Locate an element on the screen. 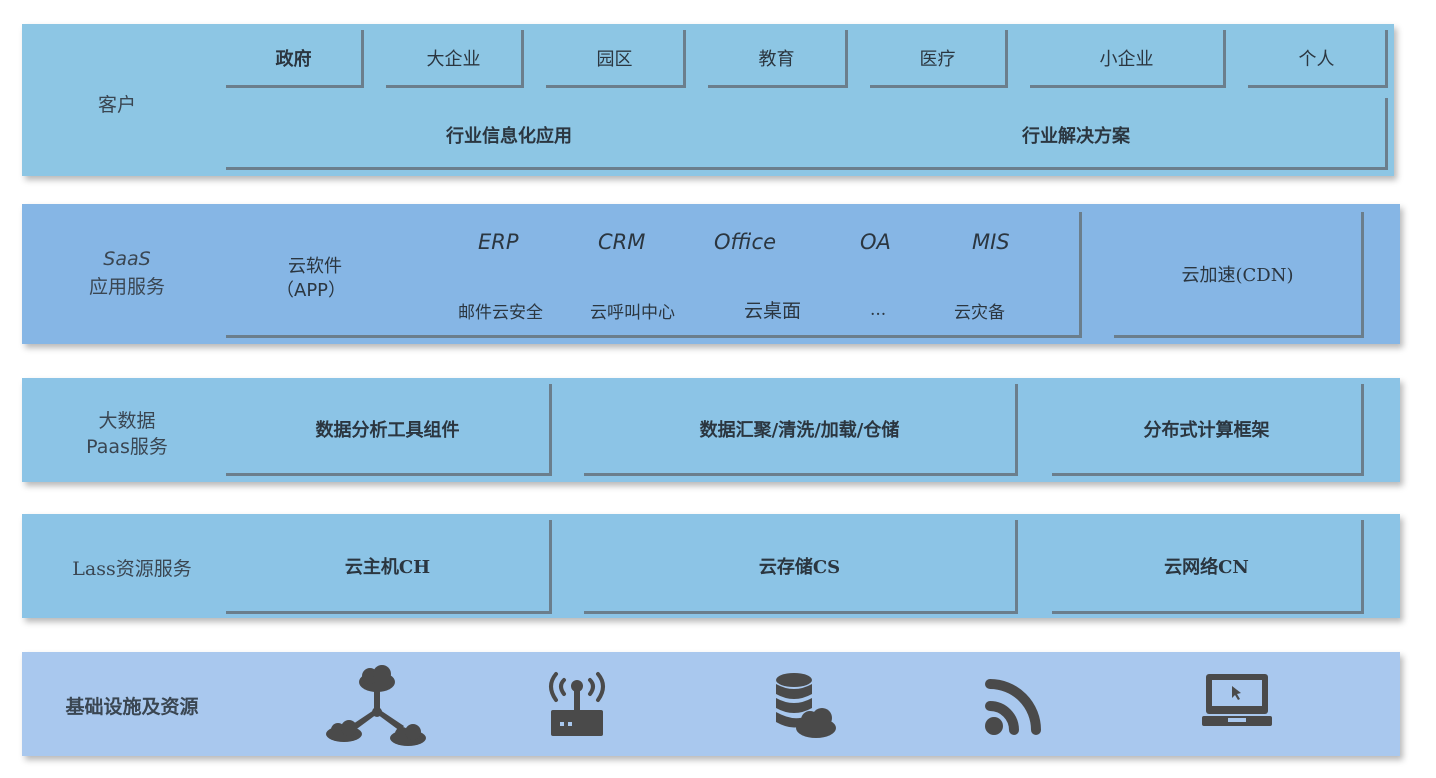  service-cloud-desktop: 云桌面 is located at coordinates (773, 311).